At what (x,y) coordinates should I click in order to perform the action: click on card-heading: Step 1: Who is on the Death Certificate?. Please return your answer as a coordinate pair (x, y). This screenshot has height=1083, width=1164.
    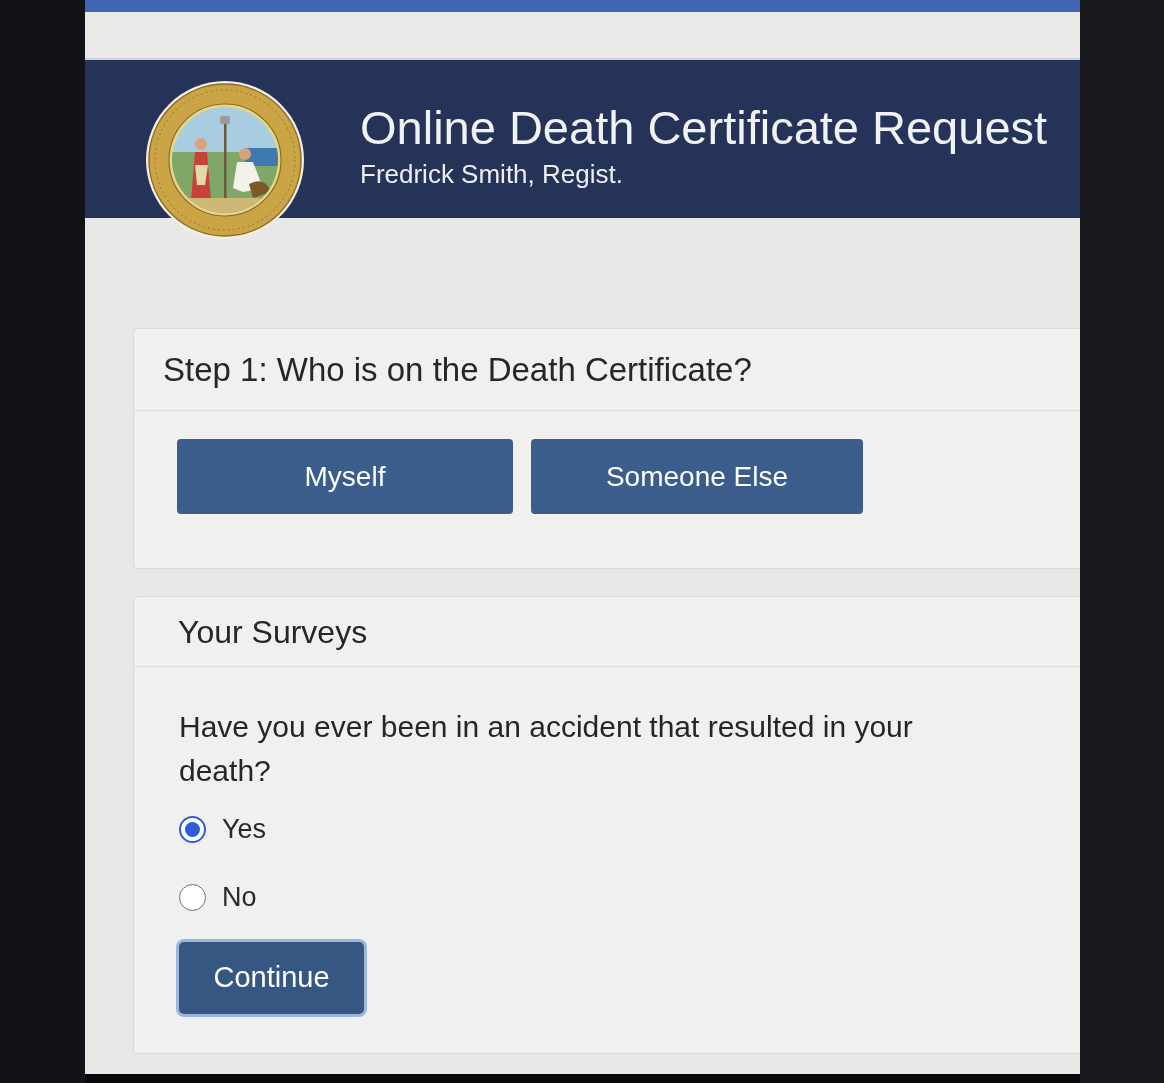
    Looking at the image, I should click on (457, 369).